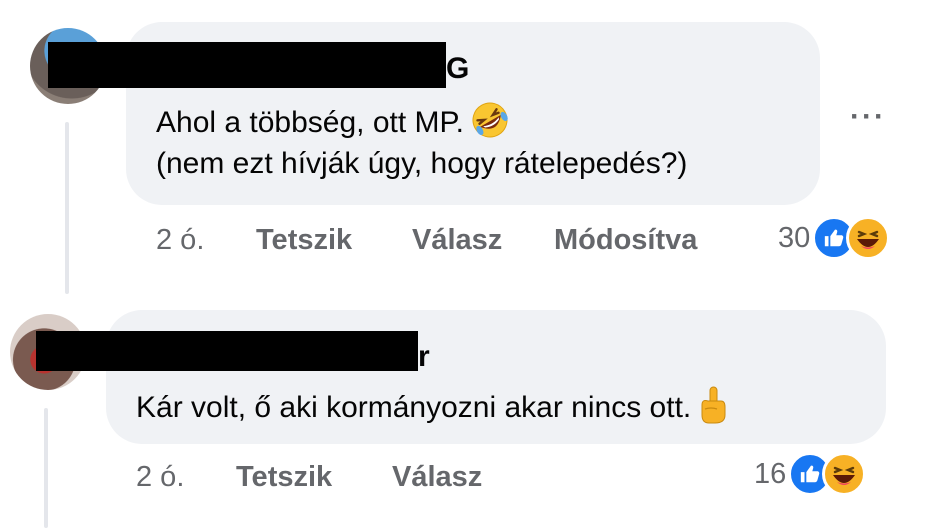 The height and width of the screenshot is (528, 948). Describe the element at coordinates (457, 69) in the screenshot. I see `author-name: G` at that location.